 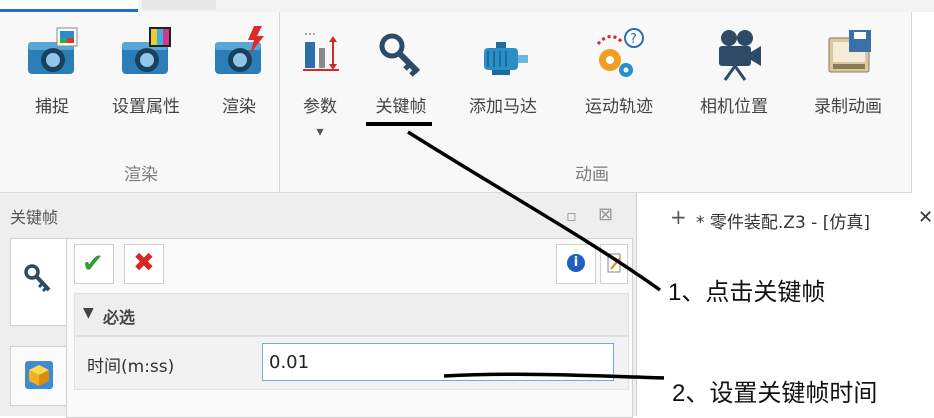 What do you see at coordinates (775, 393) in the screenshot?
I see `annotation-step2: 2、设置关键帧时间` at bounding box center [775, 393].